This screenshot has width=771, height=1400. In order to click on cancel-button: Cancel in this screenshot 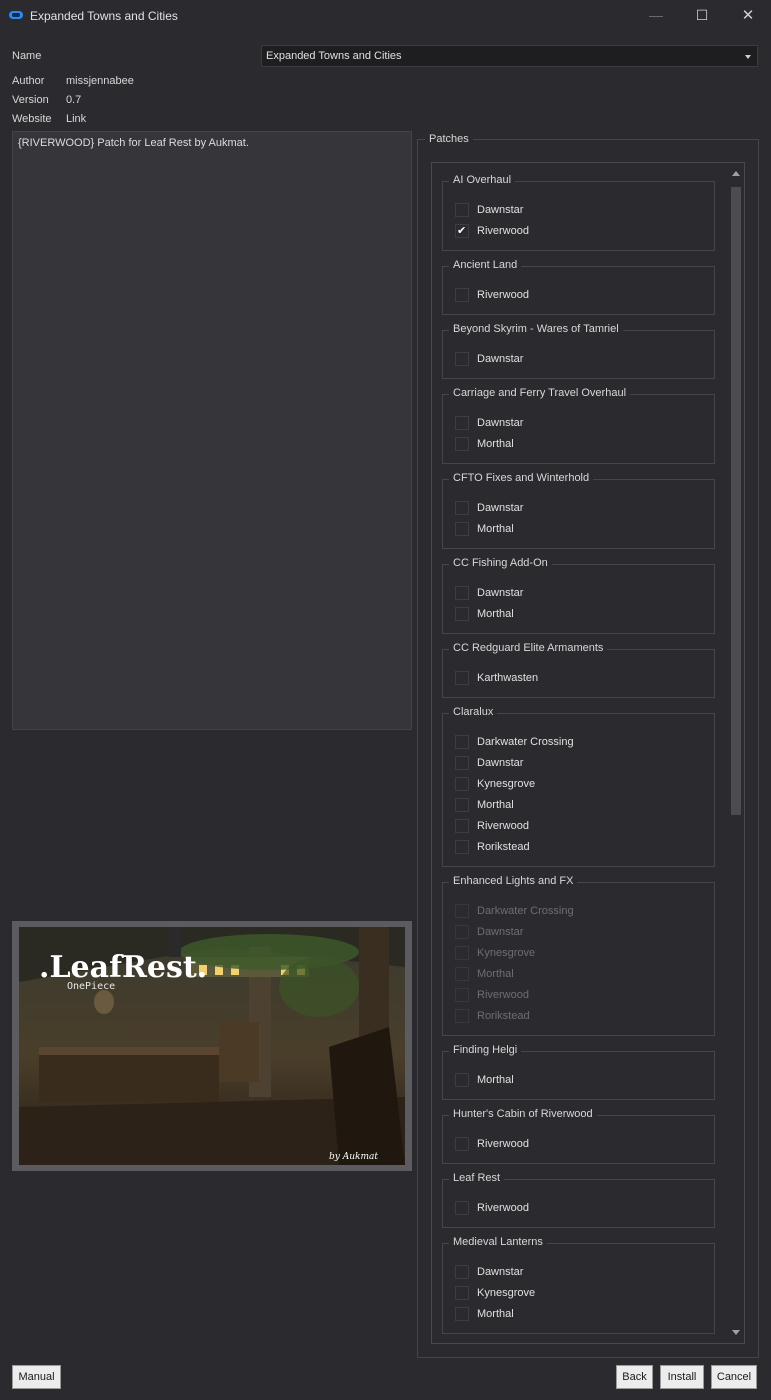, I will do `click(734, 1377)`.